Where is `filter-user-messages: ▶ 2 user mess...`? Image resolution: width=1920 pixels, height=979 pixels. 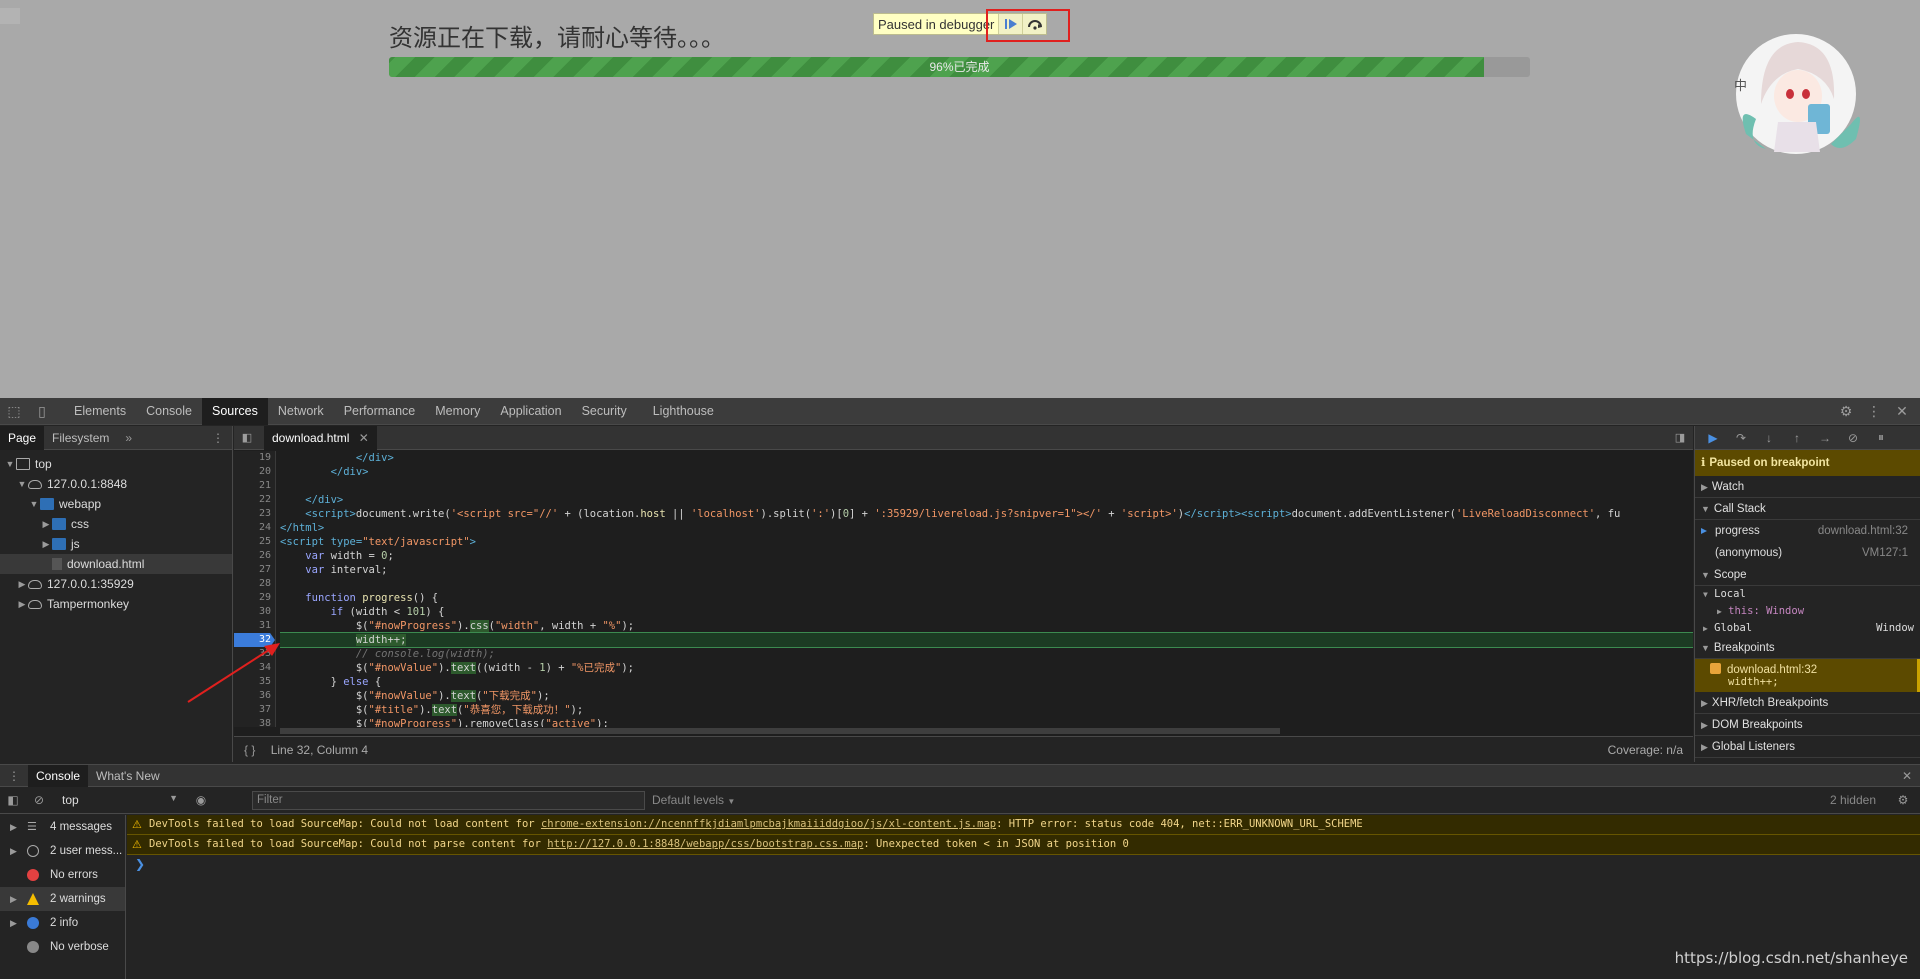 filter-user-messages: ▶ 2 user mess... is located at coordinates (62, 851).